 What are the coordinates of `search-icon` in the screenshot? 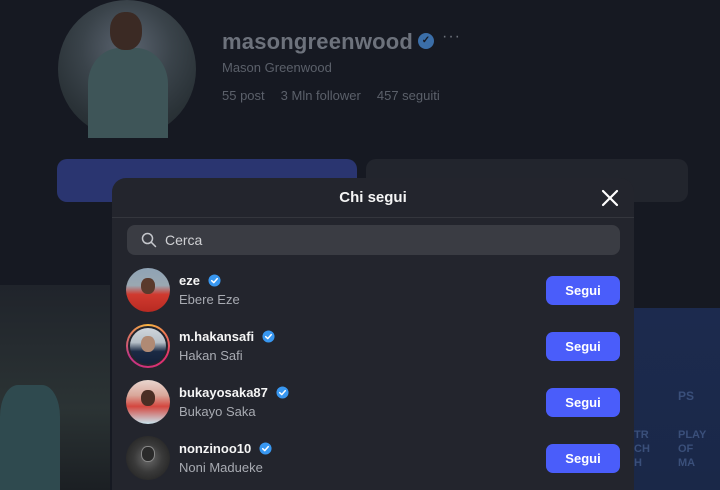 It's located at (149, 240).